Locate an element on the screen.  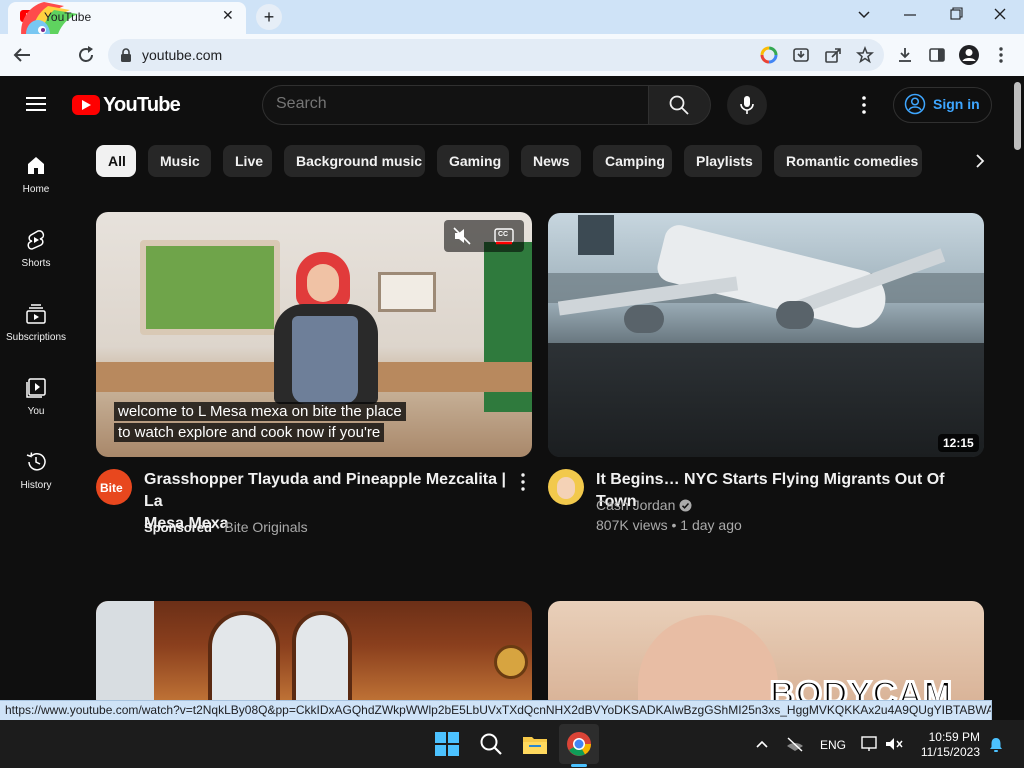
chip-romantic-comedies: Romantic comedies is located at coordinates (848, 161).